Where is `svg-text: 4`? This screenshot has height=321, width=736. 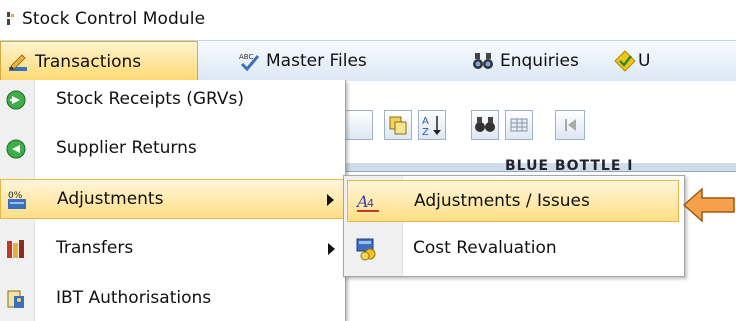 svg-text: 4 is located at coordinates (370, 203).